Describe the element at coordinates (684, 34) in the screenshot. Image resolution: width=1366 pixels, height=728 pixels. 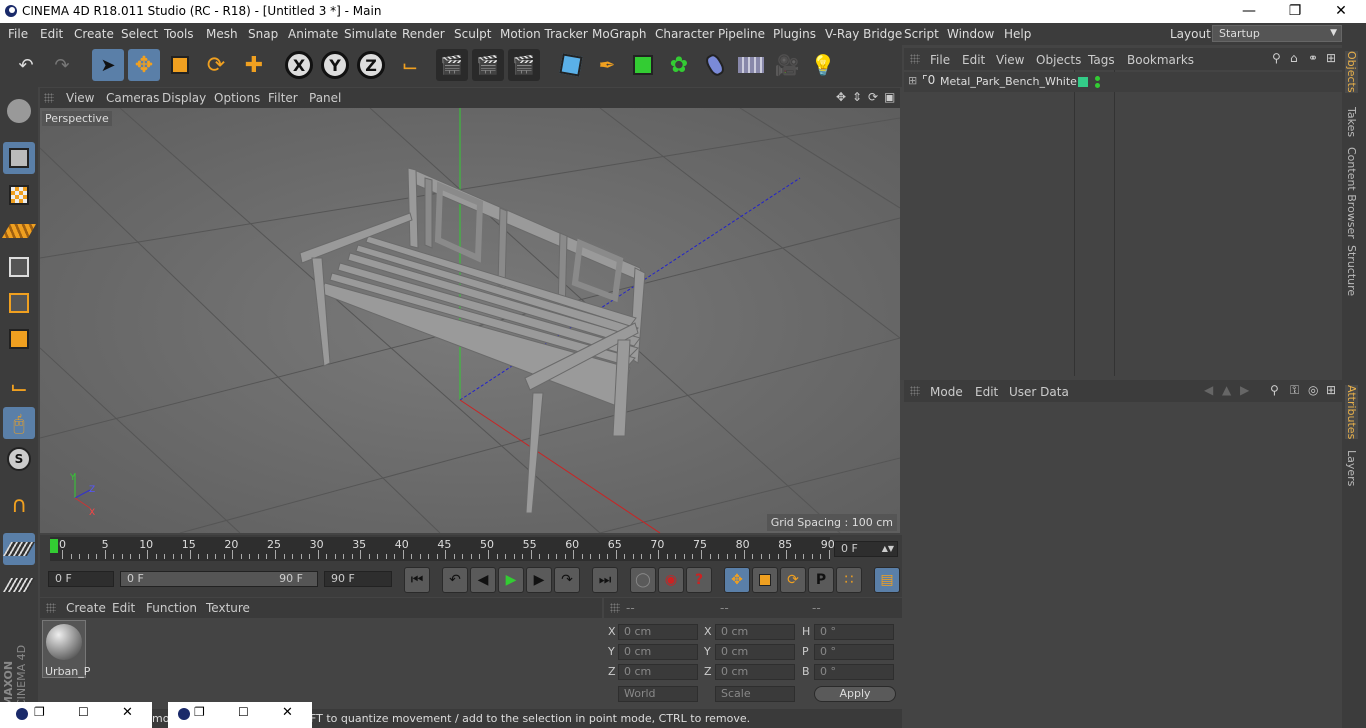
I see `menu-character: Character` at that location.